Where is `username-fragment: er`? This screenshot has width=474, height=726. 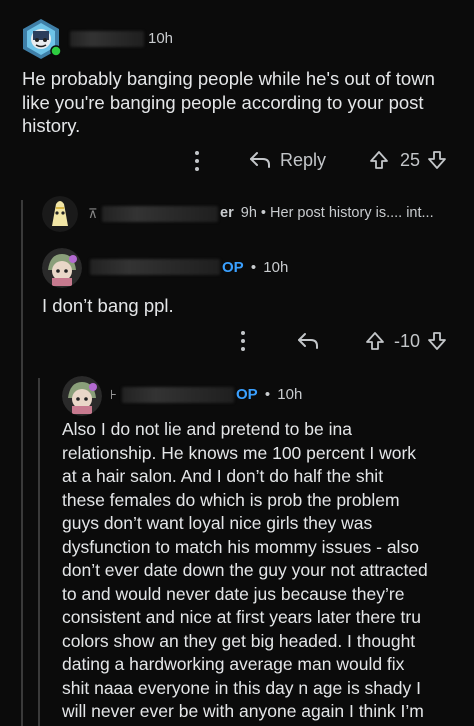 username-fragment: er is located at coordinates (227, 213).